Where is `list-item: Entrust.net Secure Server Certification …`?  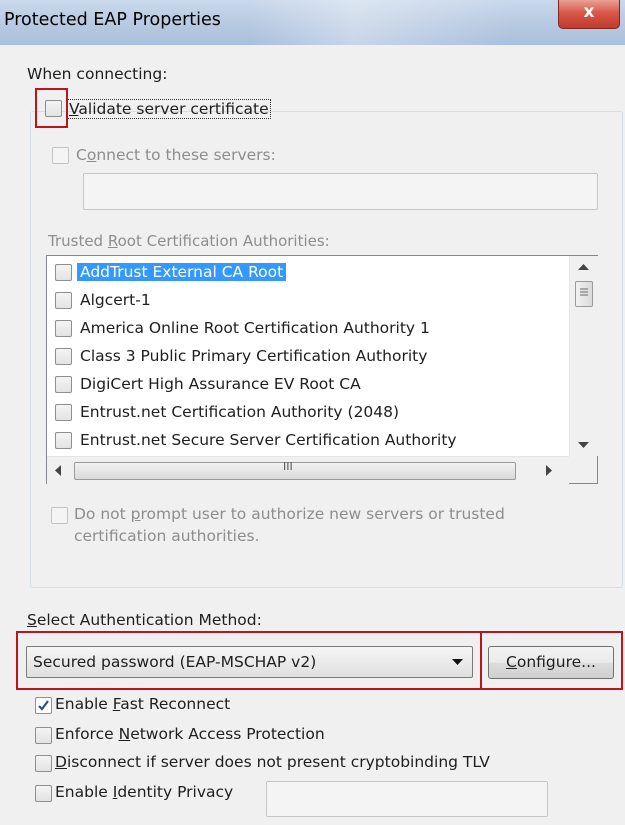 list-item: Entrust.net Secure Server Certification … is located at coordinates (307, 441).